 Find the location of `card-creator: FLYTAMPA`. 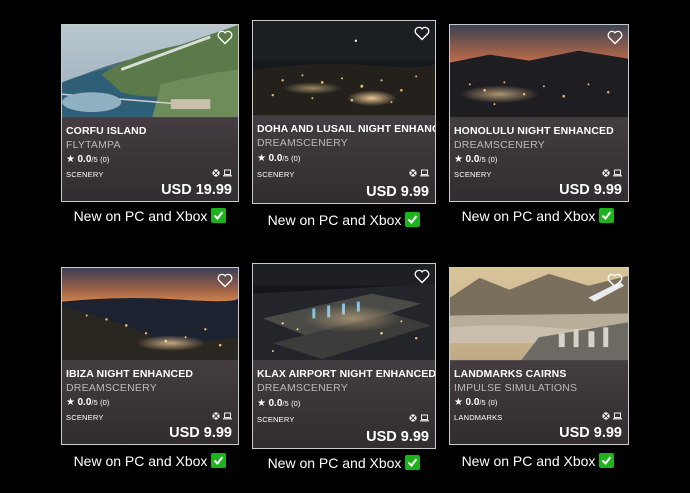

card-creator: FLYTAMPA is located at coordinates (93, 145).